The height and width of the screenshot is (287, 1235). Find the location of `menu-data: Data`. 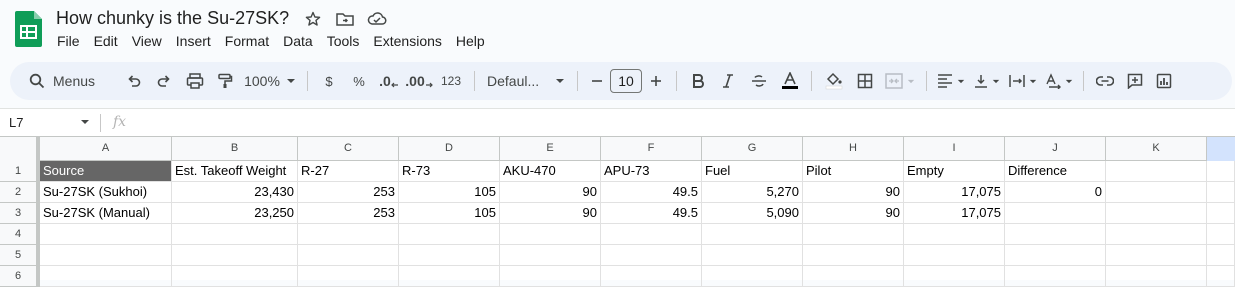

menu-data: Data is located at coordinates (298, 41).